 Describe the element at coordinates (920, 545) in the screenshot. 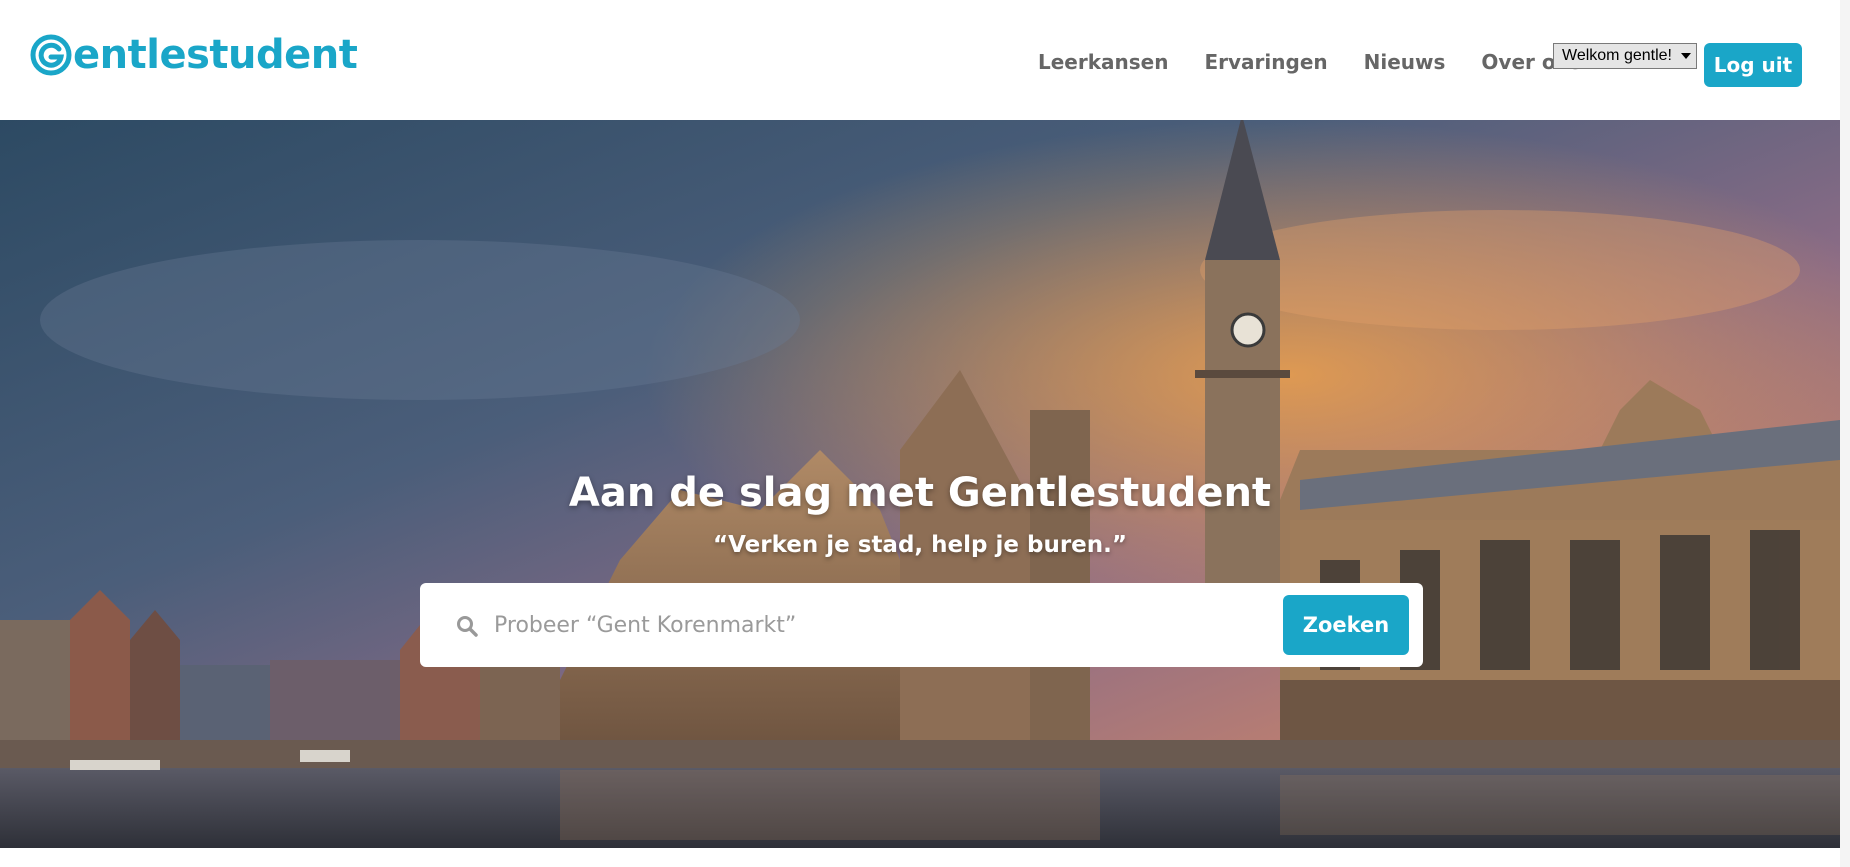

I see `hero-subtitle: “Verken je stad, help je buren.”` at that location.